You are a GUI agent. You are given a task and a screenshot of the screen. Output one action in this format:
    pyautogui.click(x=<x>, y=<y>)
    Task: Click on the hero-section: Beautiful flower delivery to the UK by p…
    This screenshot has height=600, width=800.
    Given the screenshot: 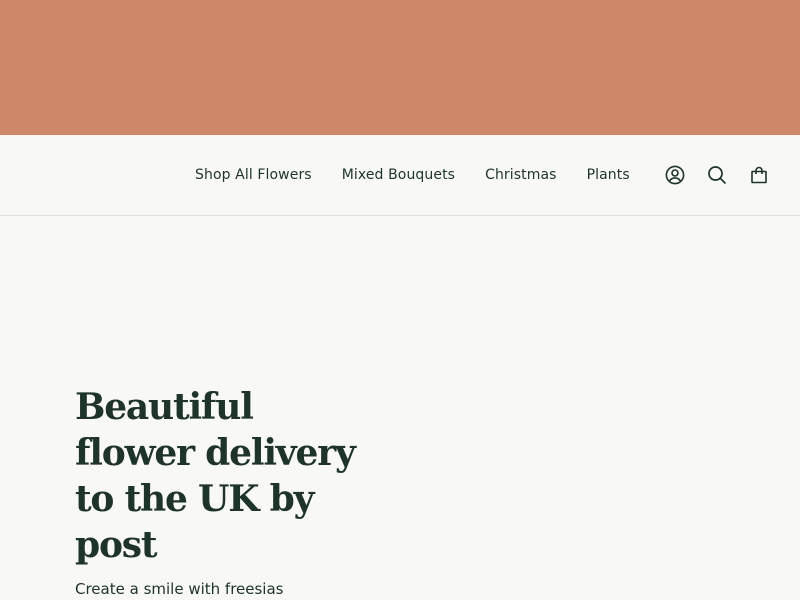 What is the action you would take?
    pyautogui.click(x=225, y=492)
    